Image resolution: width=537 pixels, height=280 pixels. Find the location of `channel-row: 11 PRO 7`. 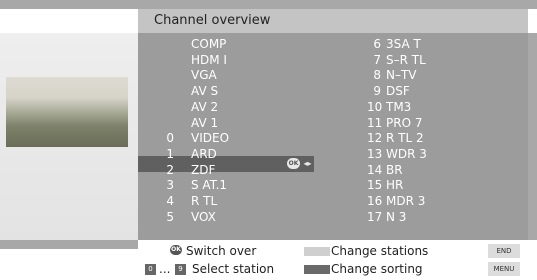

channel-row: 11 PRO 7 is located at coordinates (268, 123).